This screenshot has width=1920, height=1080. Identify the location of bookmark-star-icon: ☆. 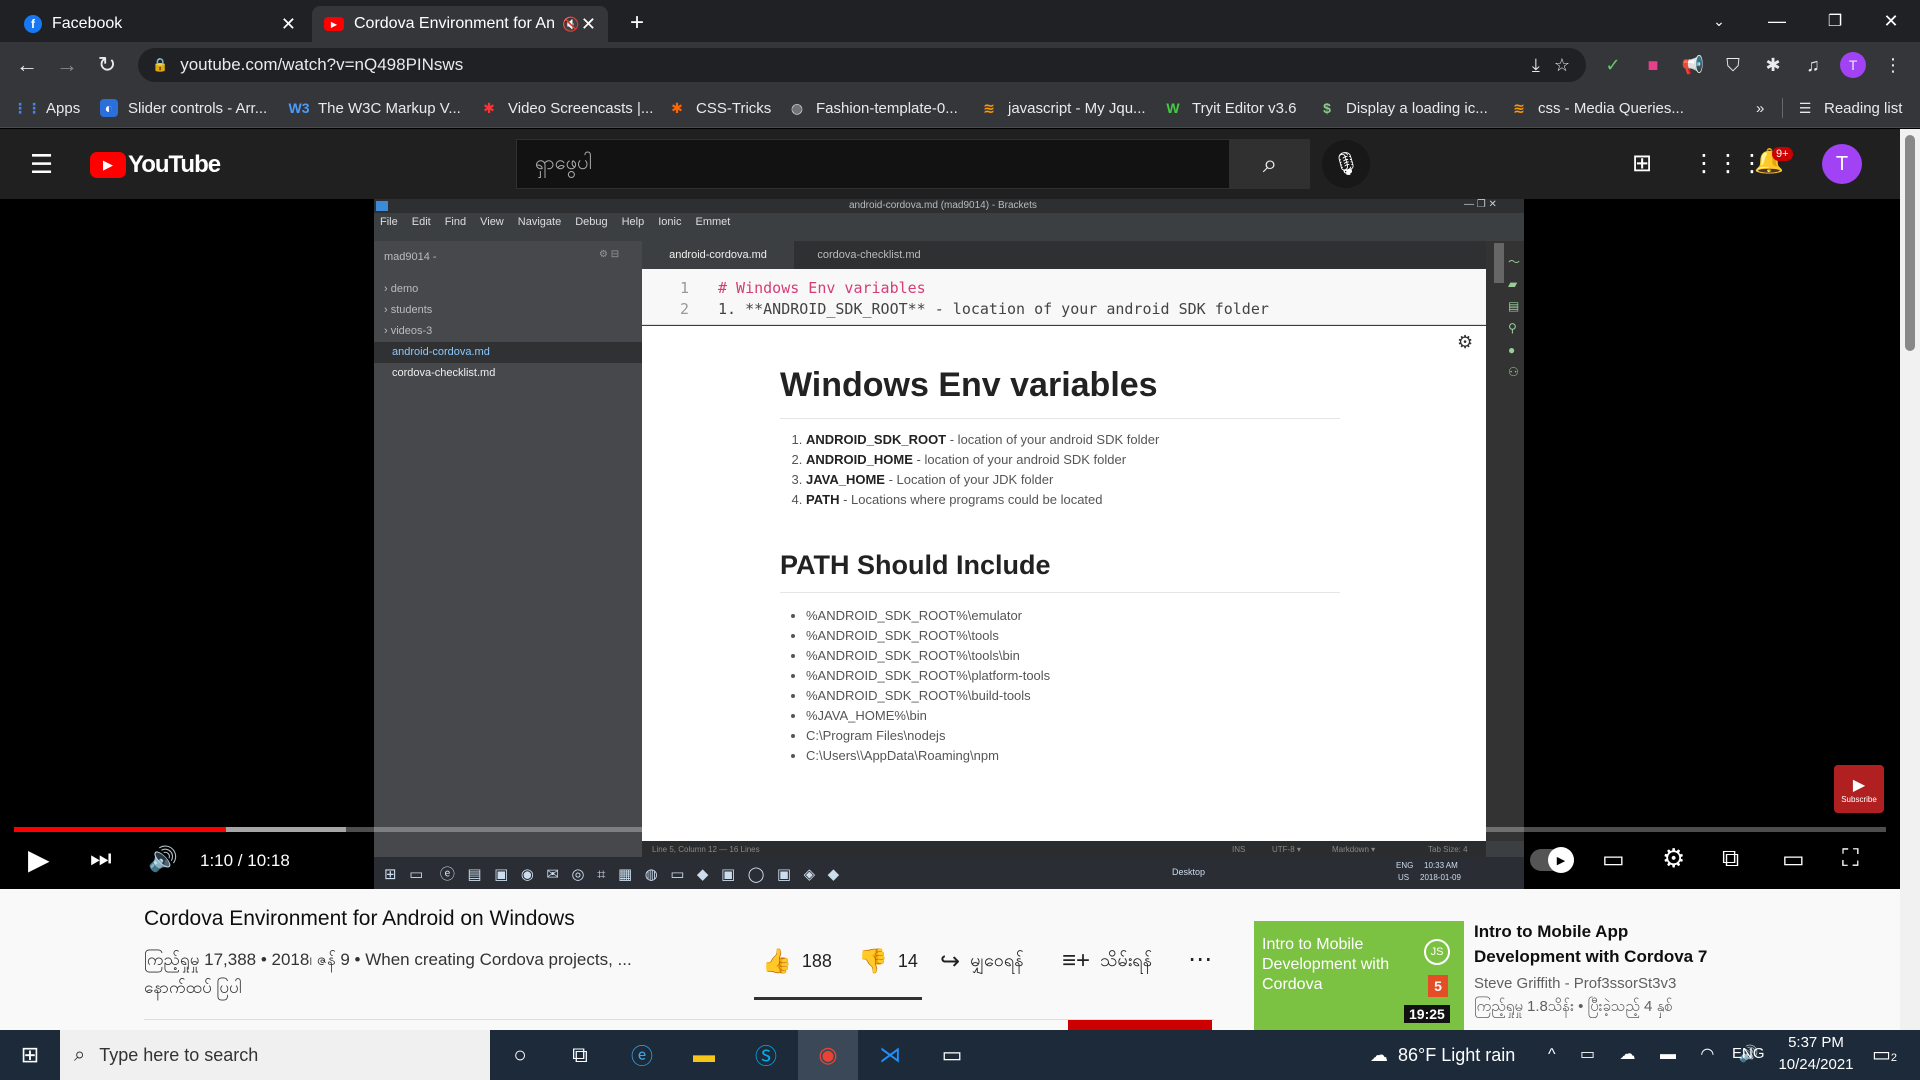
(1562, 65).